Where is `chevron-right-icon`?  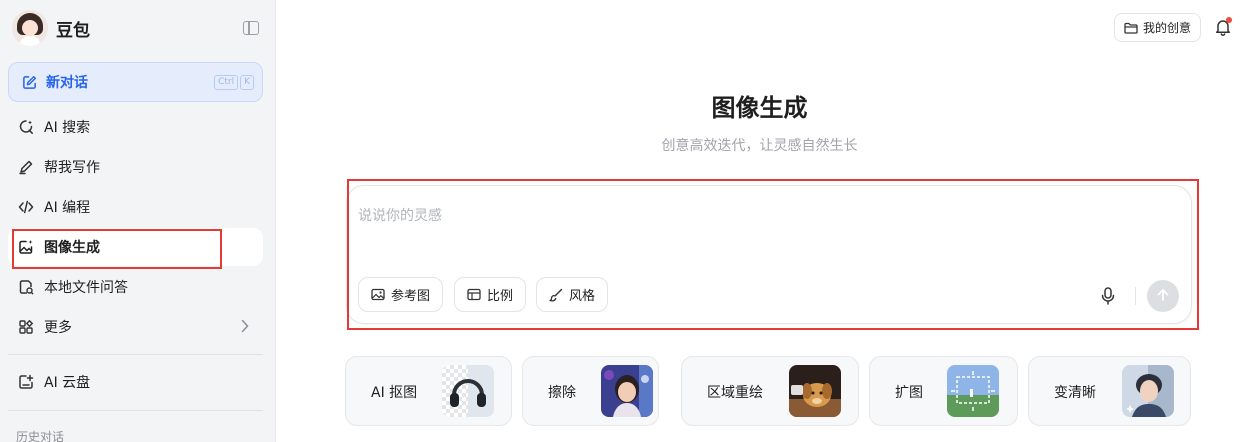 chevron-right-icon is located at coordinates (245, 328).